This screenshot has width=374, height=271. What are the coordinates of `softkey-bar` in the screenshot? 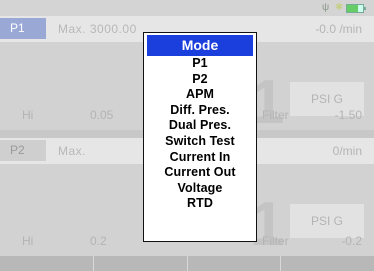 It's located at (187, 263).